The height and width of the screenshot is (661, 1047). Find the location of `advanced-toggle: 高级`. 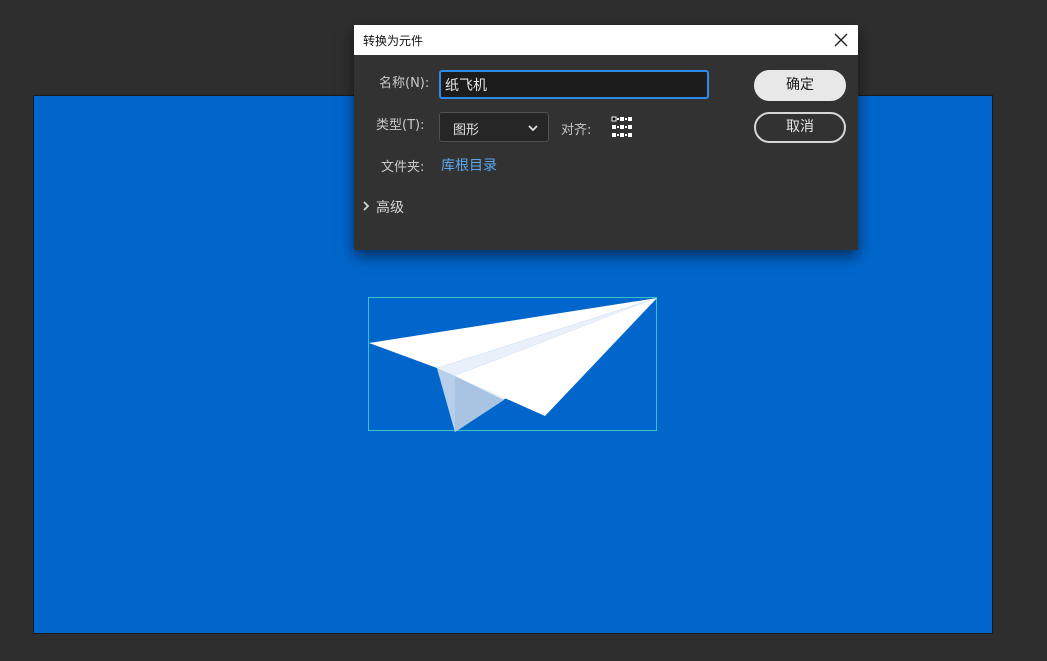

advanced-toggle: 高级 is located at coordinates (383, 207).